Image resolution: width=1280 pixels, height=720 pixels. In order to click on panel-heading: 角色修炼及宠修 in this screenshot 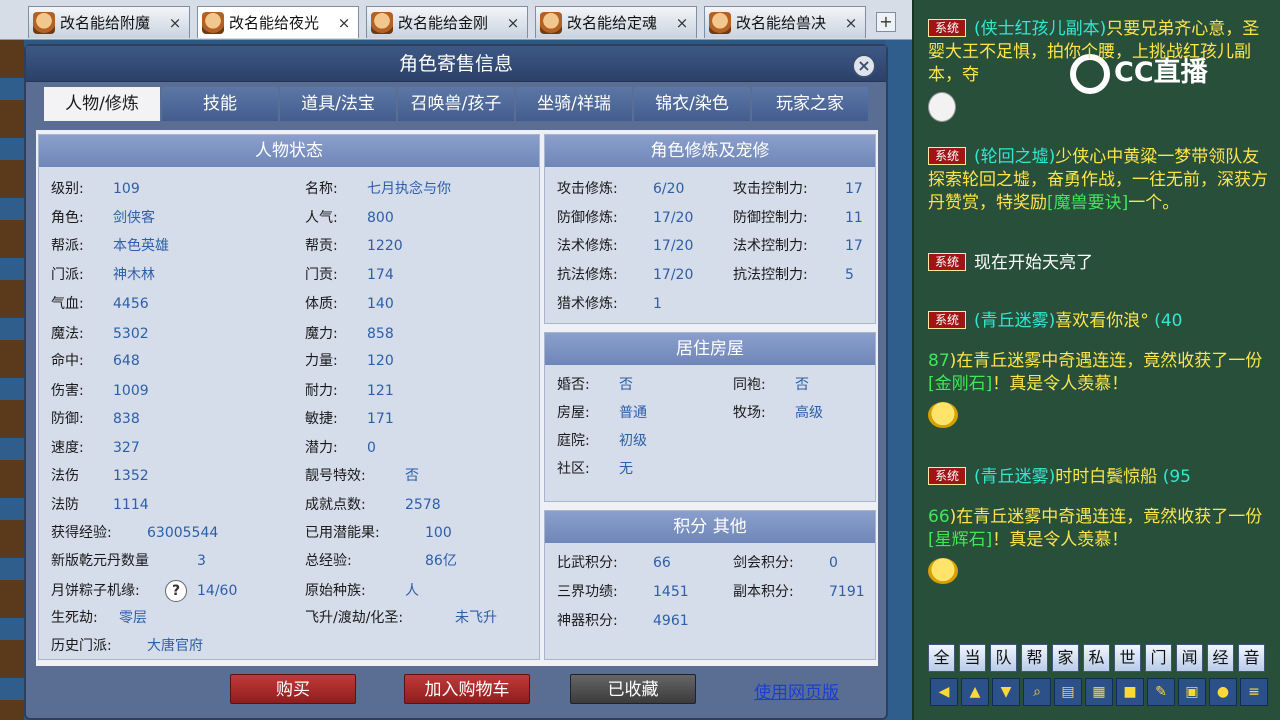, I will do `click(710, 151)`.